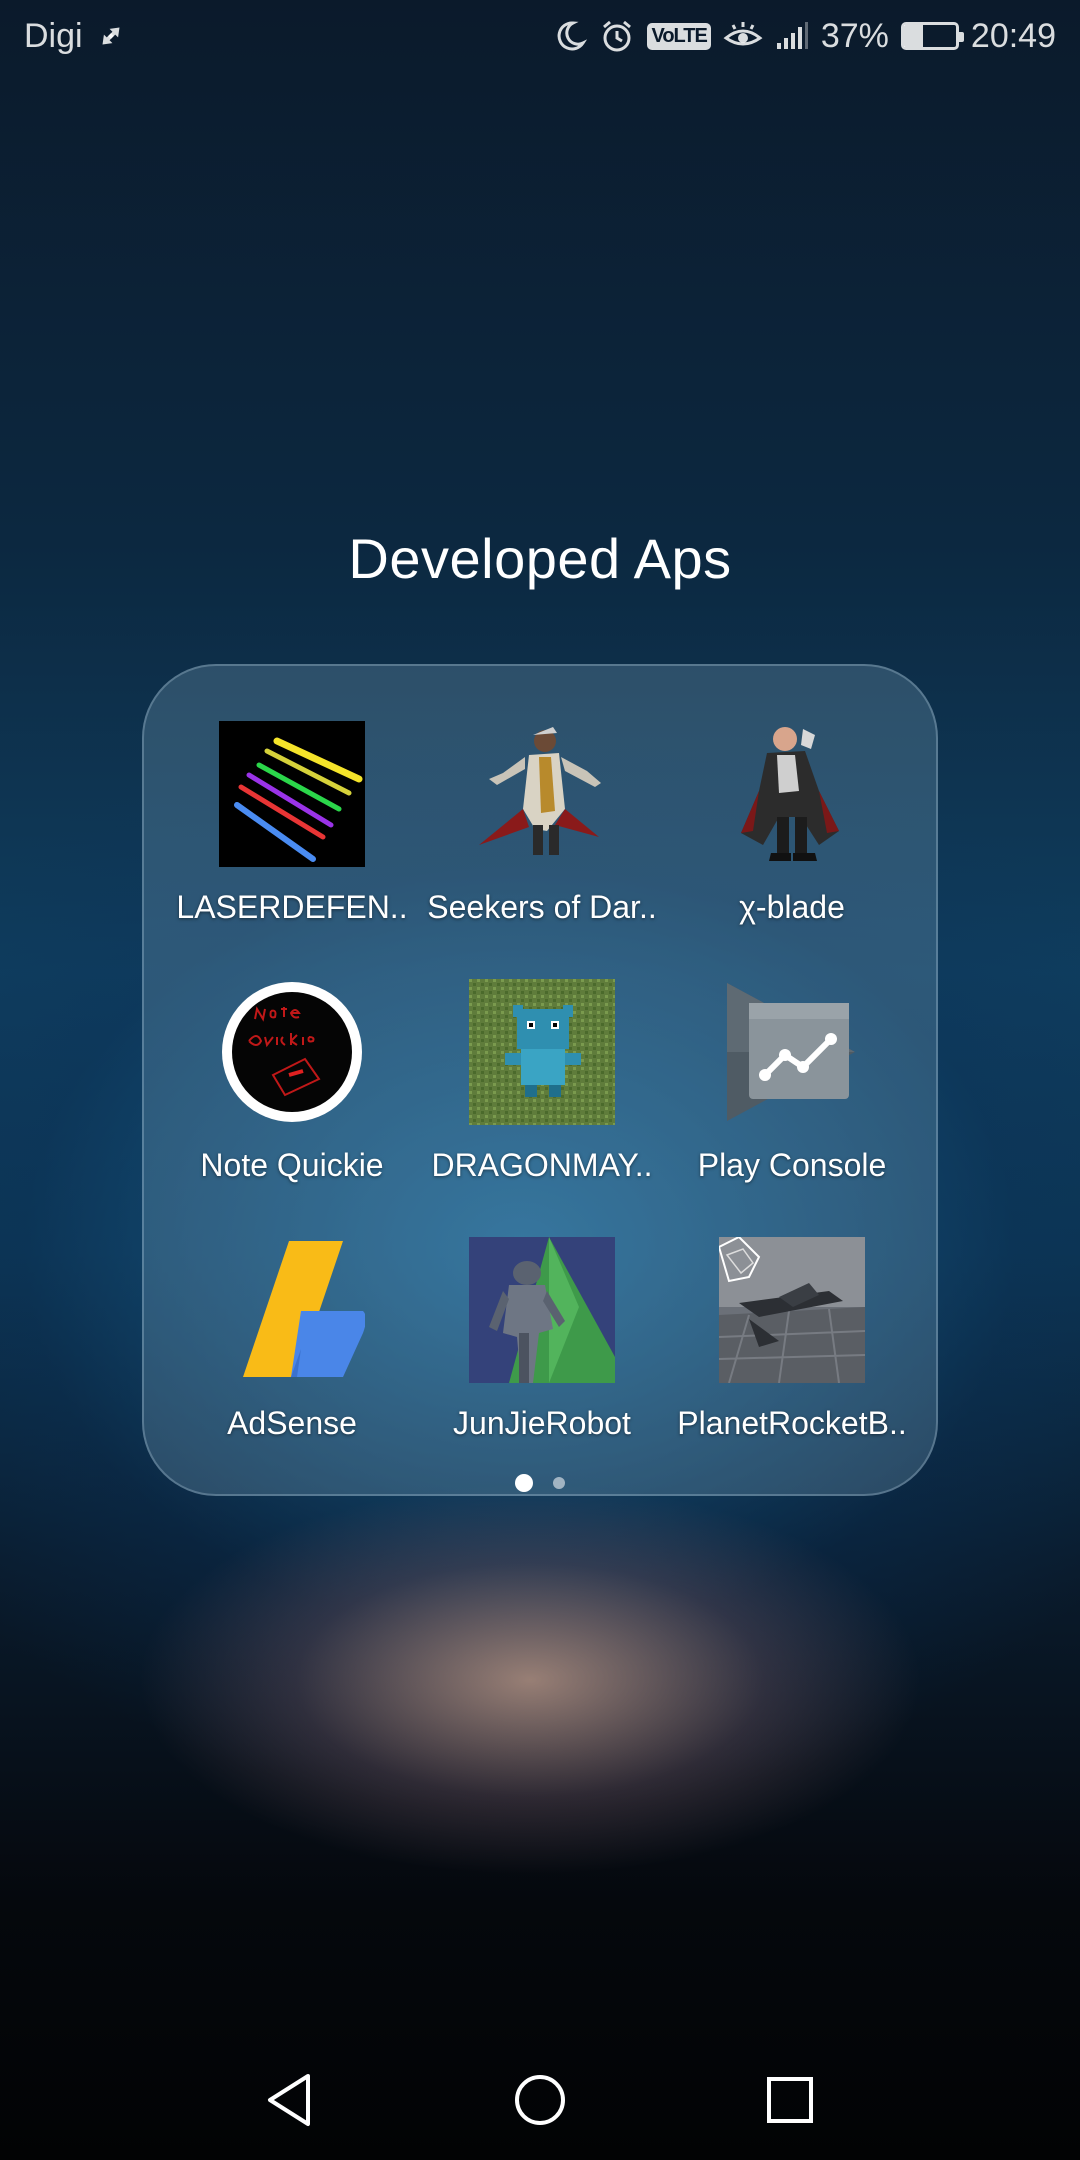  I want to click on back-button, so click(290, 2100).